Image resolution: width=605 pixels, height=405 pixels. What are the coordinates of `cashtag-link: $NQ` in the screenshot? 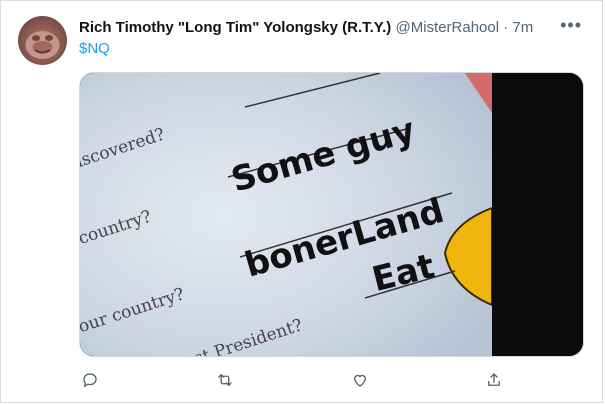 It's located at (94, 48).